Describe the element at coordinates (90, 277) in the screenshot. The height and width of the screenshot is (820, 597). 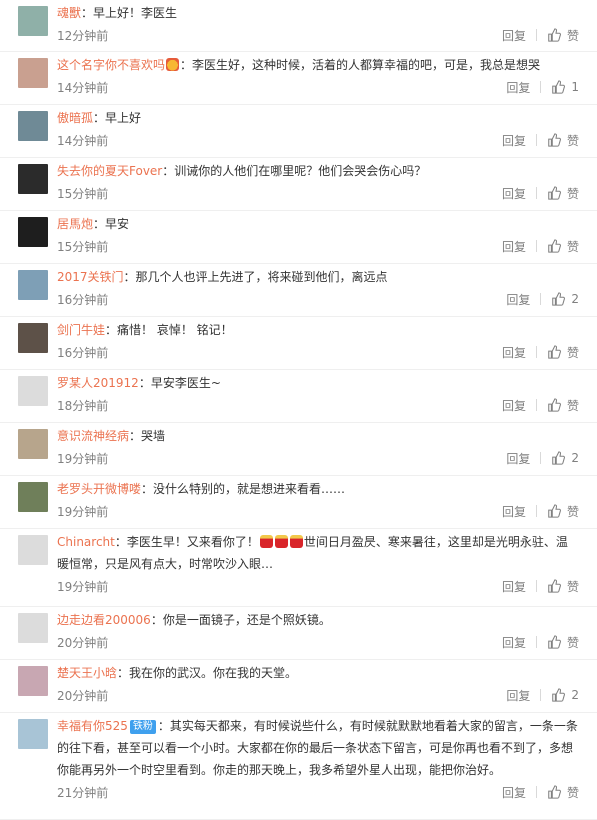
I see `username-link: 2017关铁门` at that location.